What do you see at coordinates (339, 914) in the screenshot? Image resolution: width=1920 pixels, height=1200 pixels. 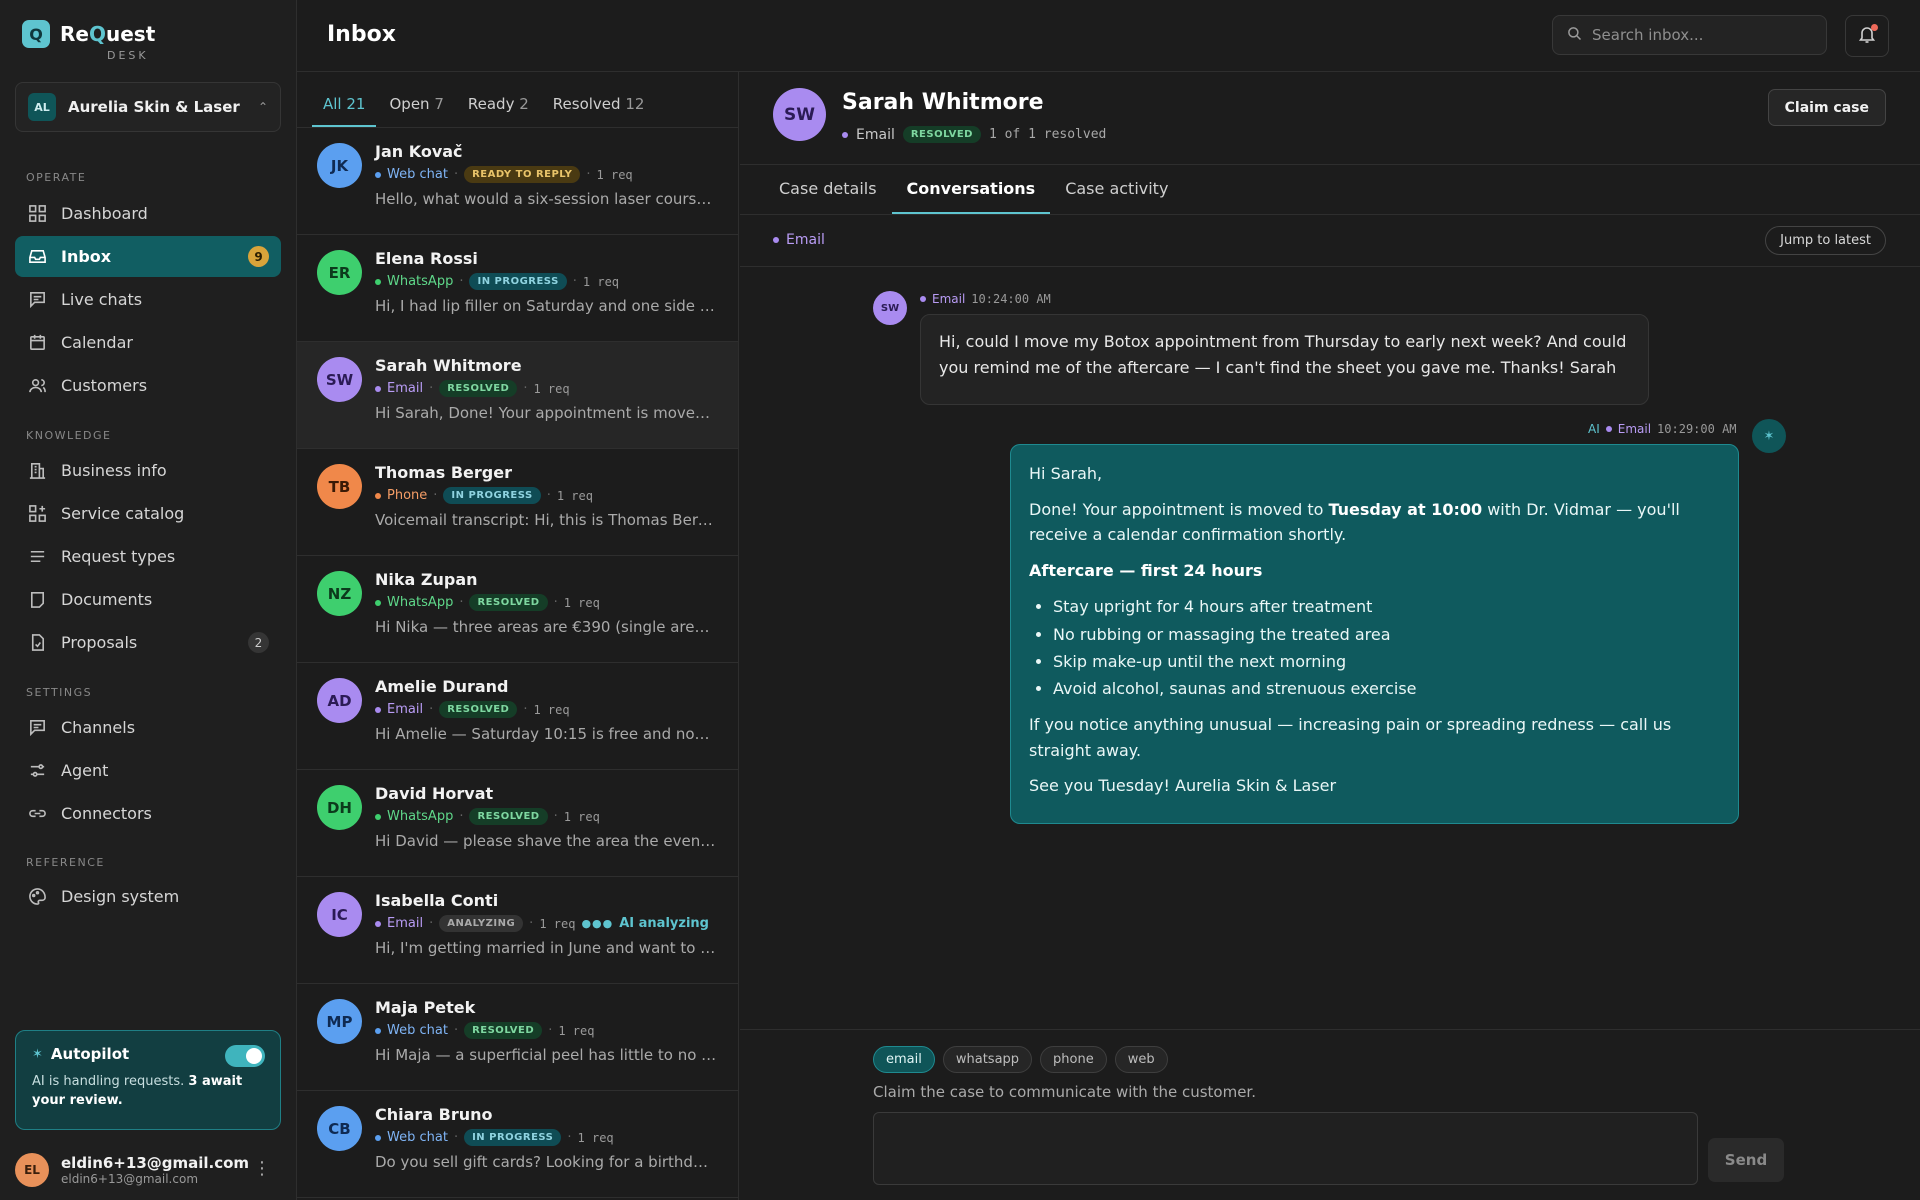 I see `avatar: IC` at bounding box center [339, 914].